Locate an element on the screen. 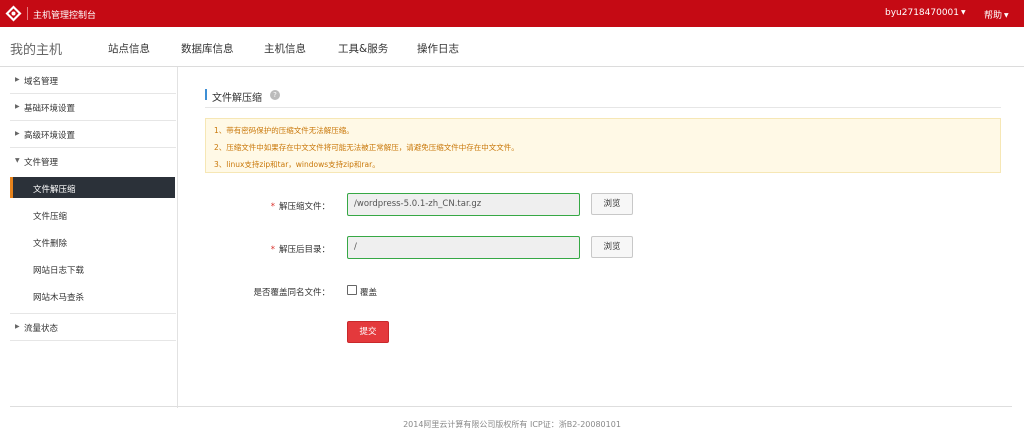 Image resolution: width=1024 pixels, height=440 pixels. app-title: 主机管理控制台 is located at coordinates (65, 16).